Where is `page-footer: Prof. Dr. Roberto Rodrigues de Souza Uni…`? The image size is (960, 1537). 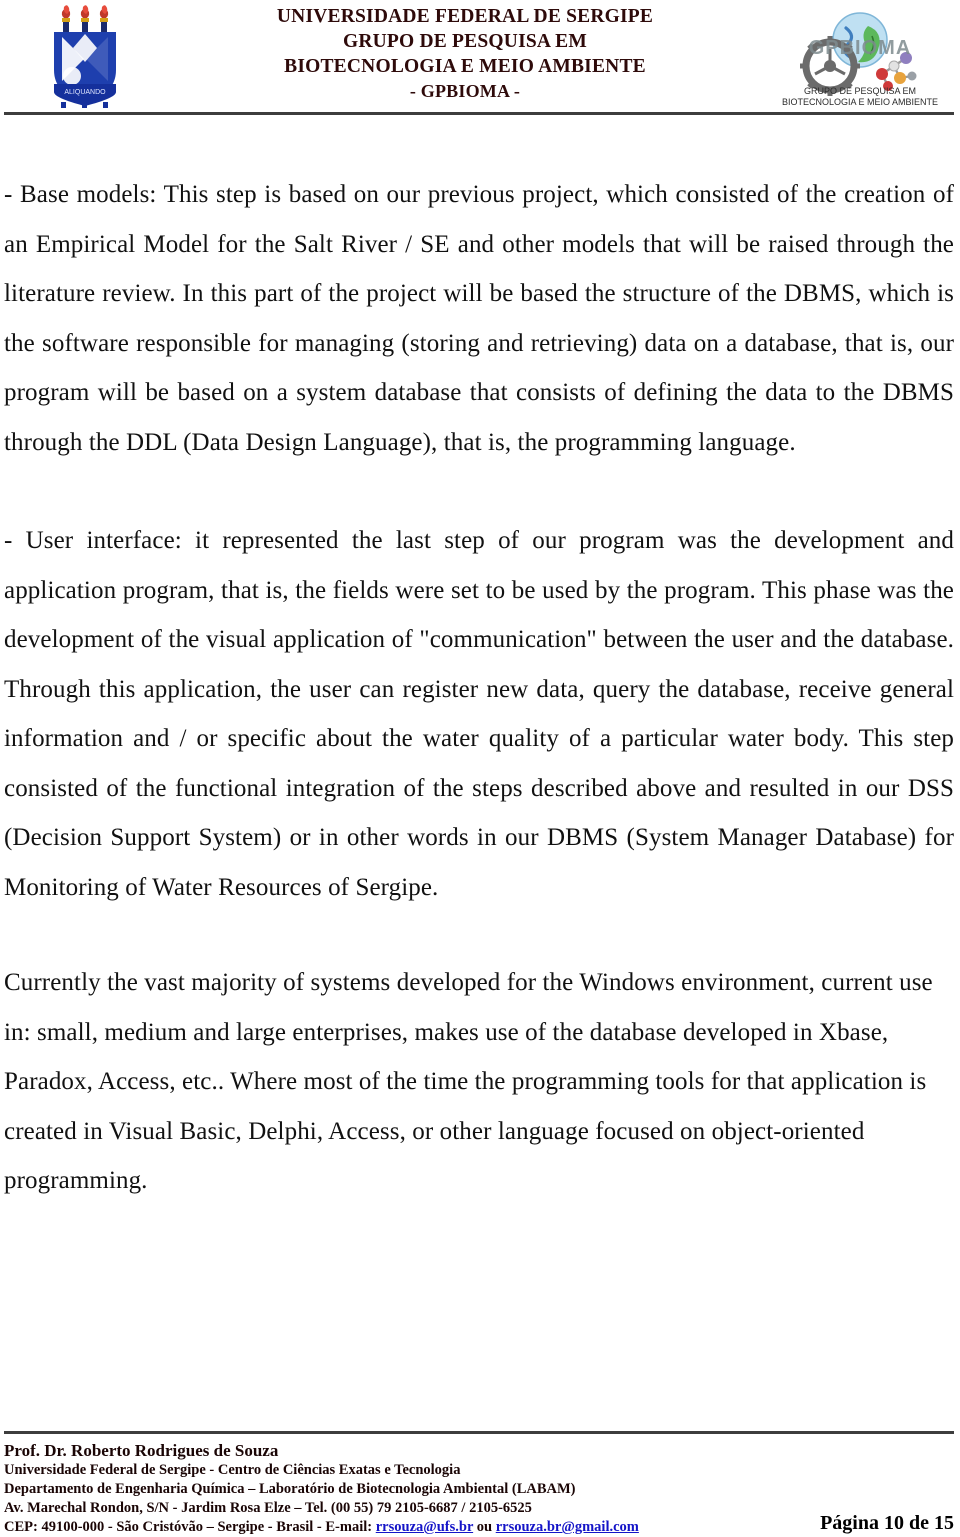 page-footer: Prof. Dr. Roberto Rodrigues de Souza Uni… is located at coordinates (479, 1488).